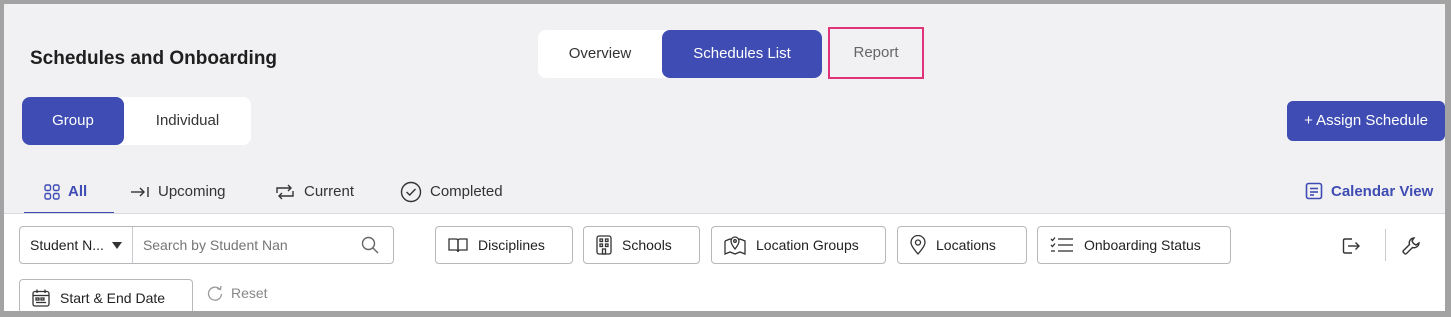 The width and height of the screenshot is (1451, 317). Describe the element at coordinates (735, 245) in the screenshot. I see `map-pin-icon` at that location.